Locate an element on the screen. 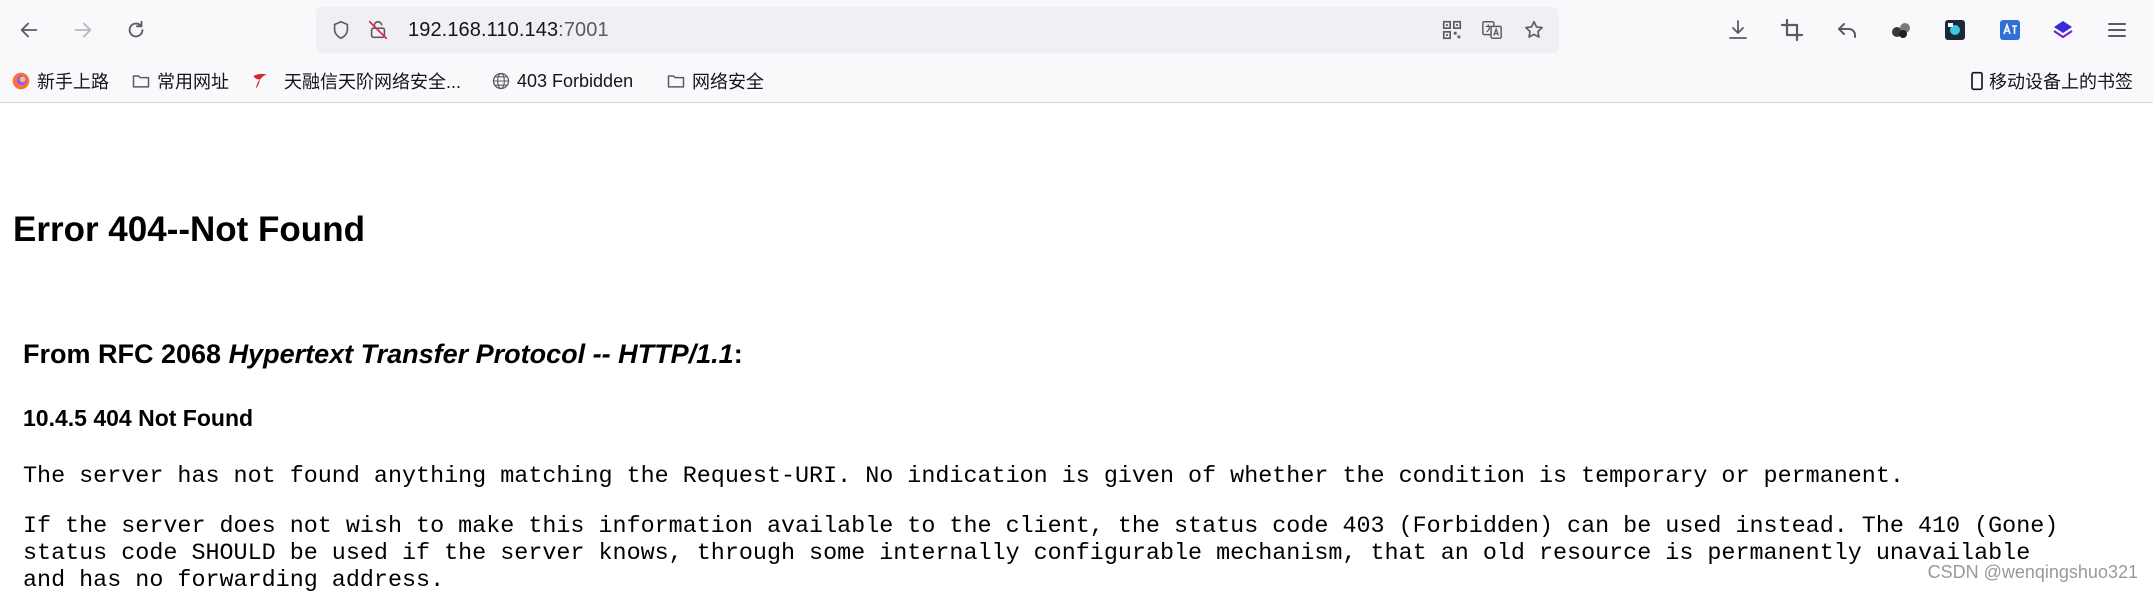  rfc-prefix: From RFC 2068 is located at coordinates (126, 354).